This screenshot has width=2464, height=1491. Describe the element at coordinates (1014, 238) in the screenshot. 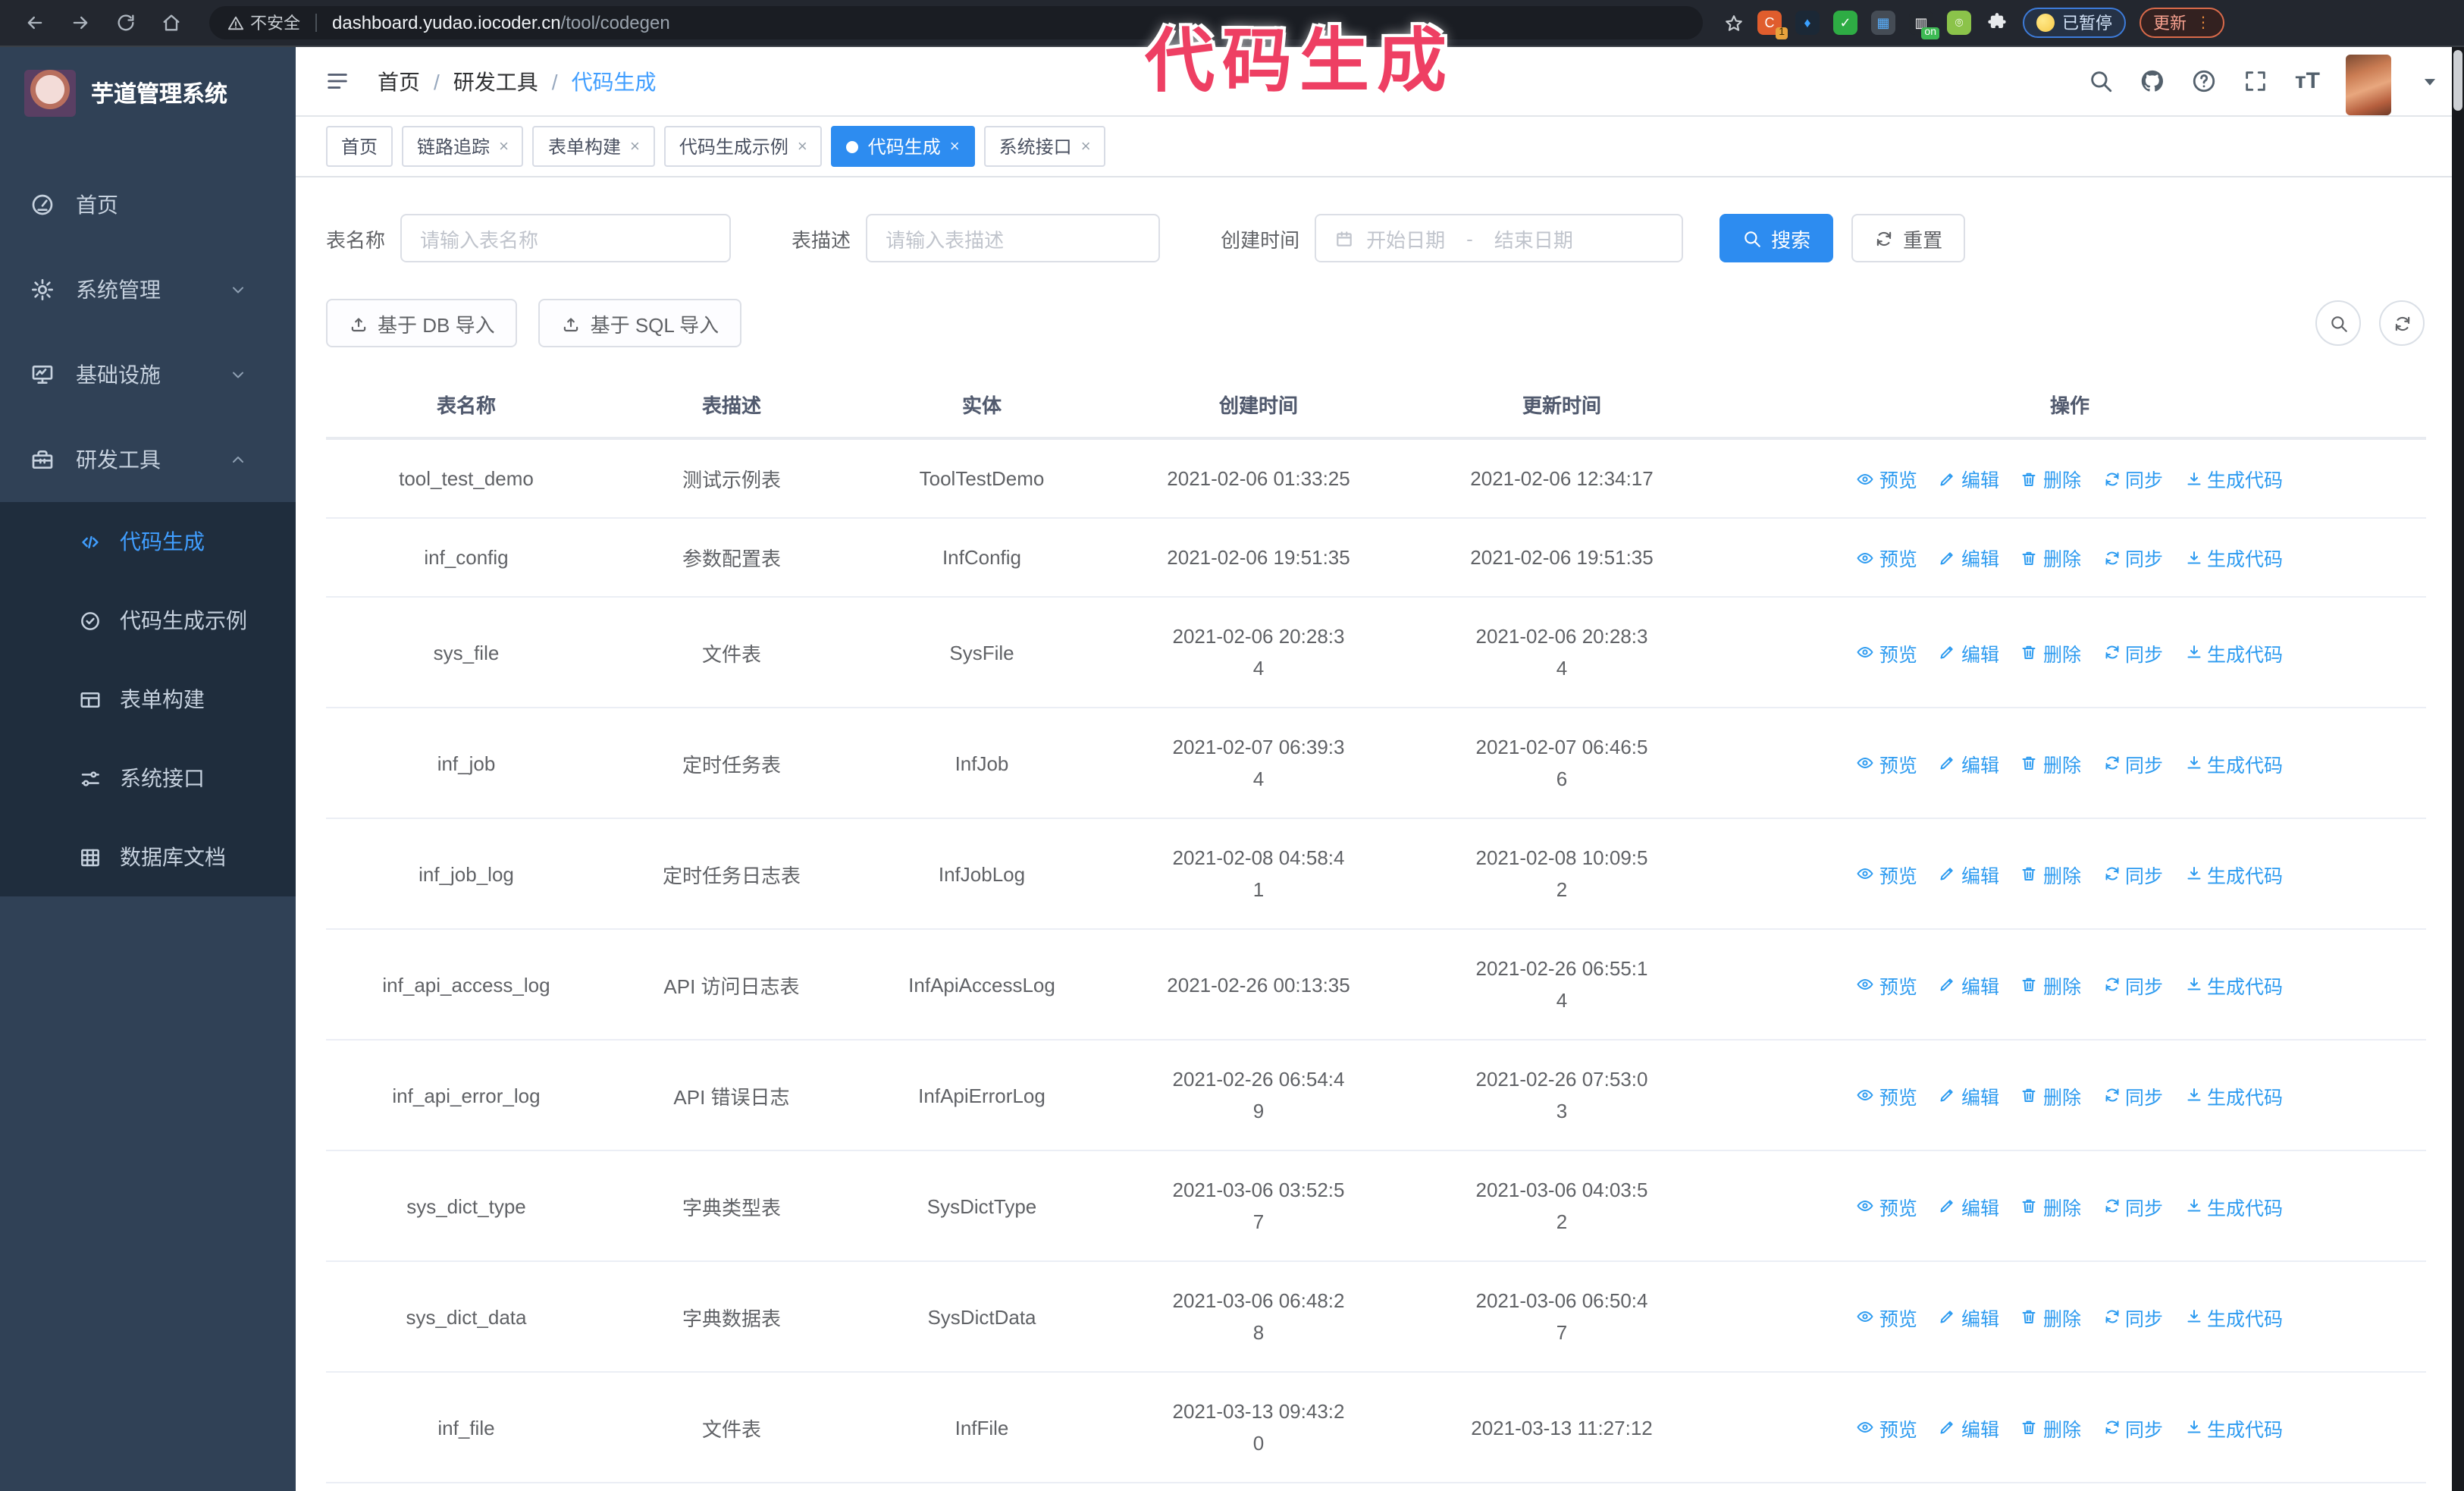

I see `table-desc-input: 请输入表描述` at that location.